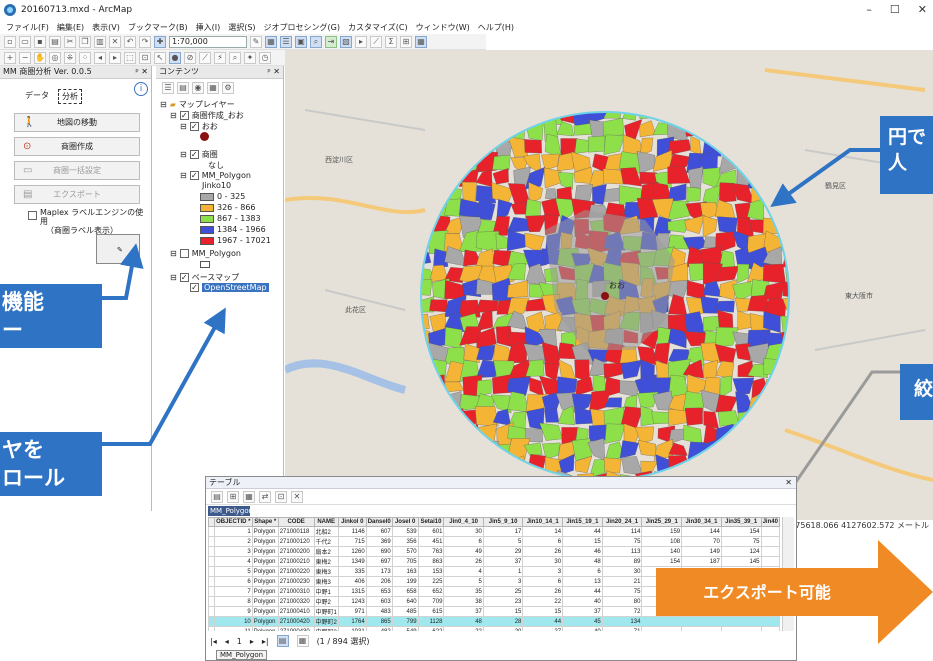 The height and width of the screenshot is (661, 933). I want to click on pan-icon: ✋, so click(40, 57).